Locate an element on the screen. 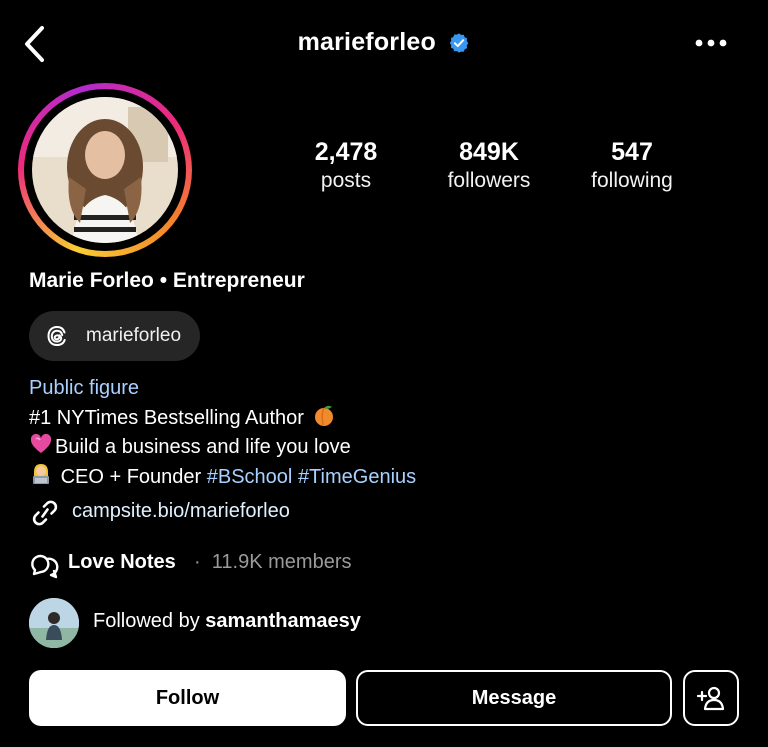 This screenshot has height=747, width=768. follow-button: Follow is located at coordinates (187, 698).